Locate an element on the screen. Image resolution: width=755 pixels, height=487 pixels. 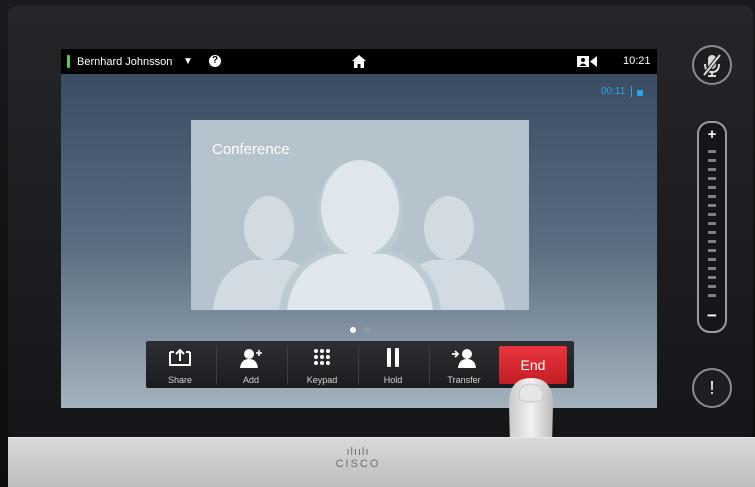
keypad-label: Keypad is located at coordinates (322, 380).